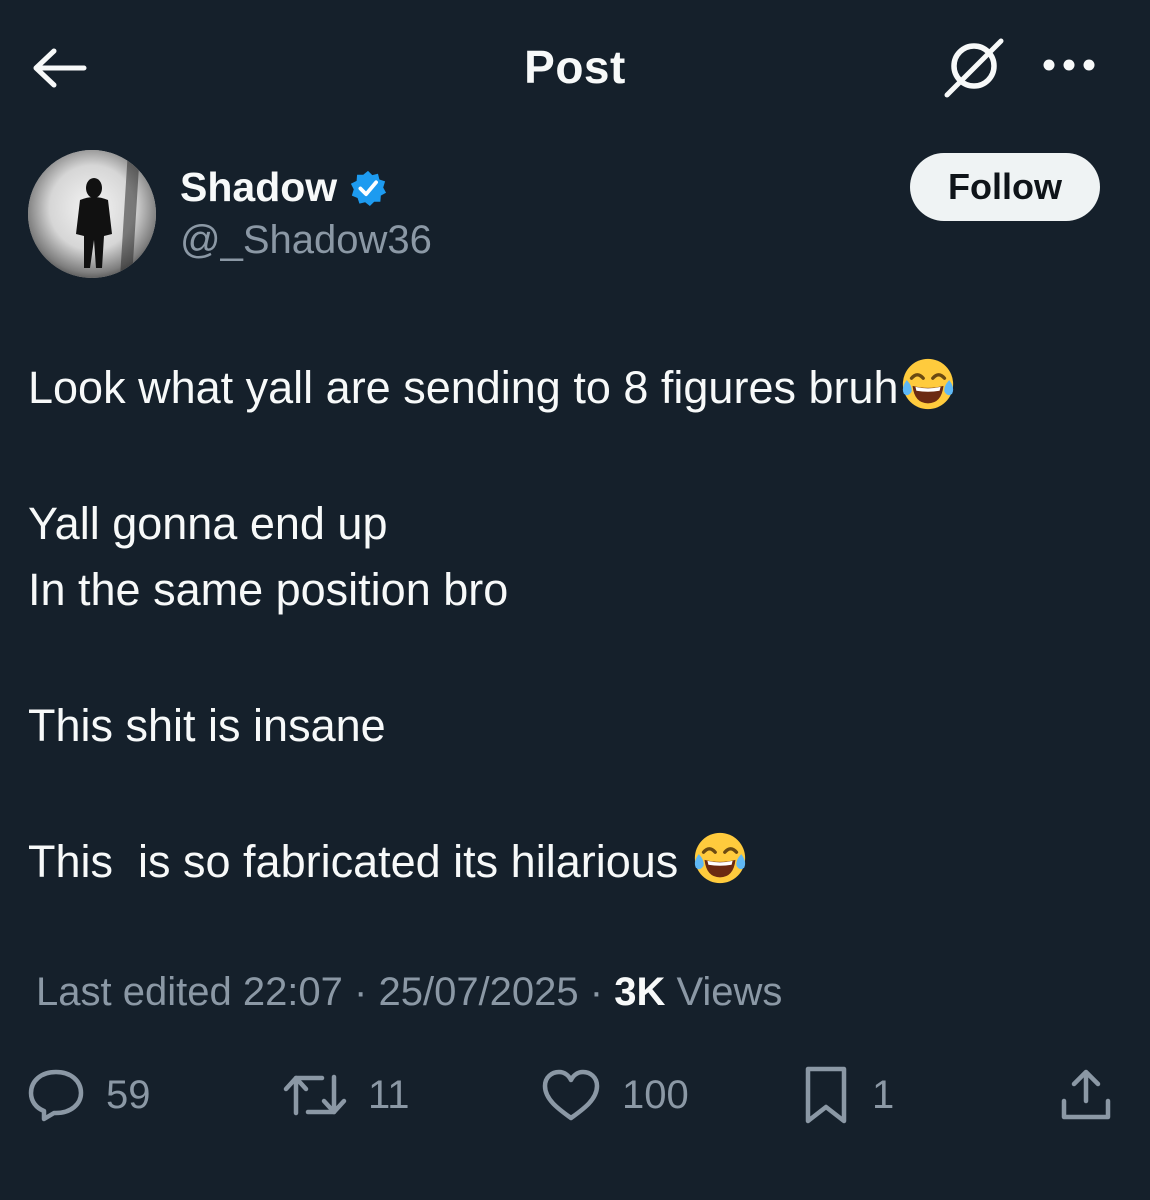 Image resolution: width=1150 pixels, height=1200 pixels. I want to click on heart-icon, so click(571, 1095).